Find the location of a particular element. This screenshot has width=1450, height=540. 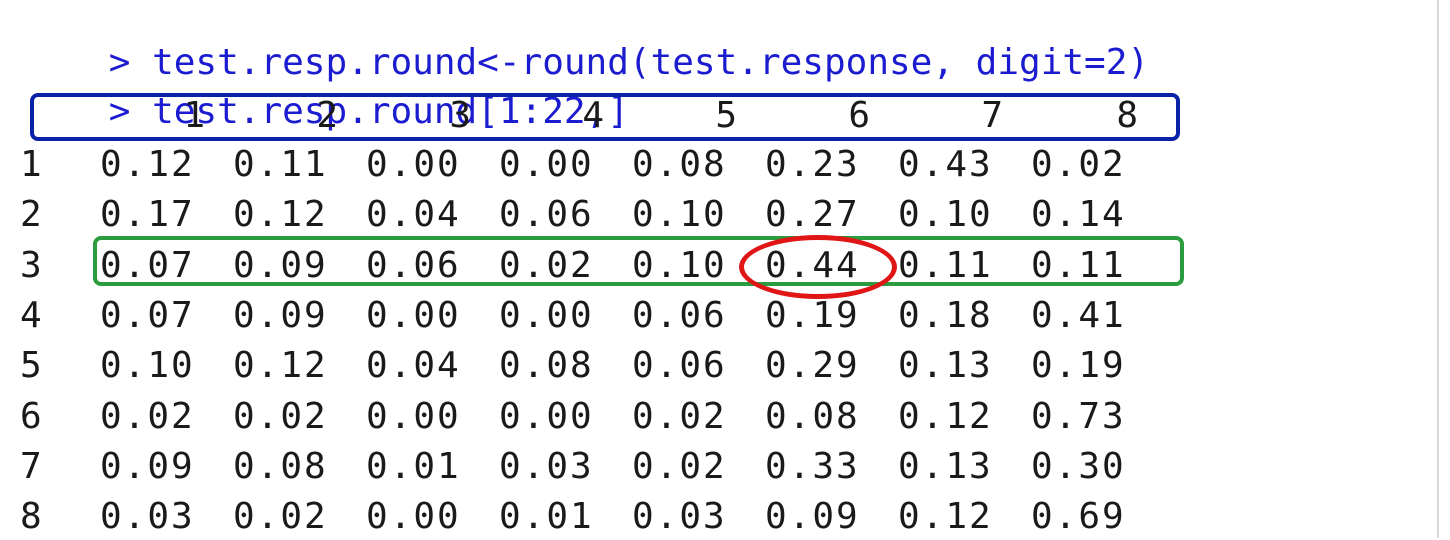

console-line-2: > test.resp.round[1:22,] is located at coordinates (325, 87).